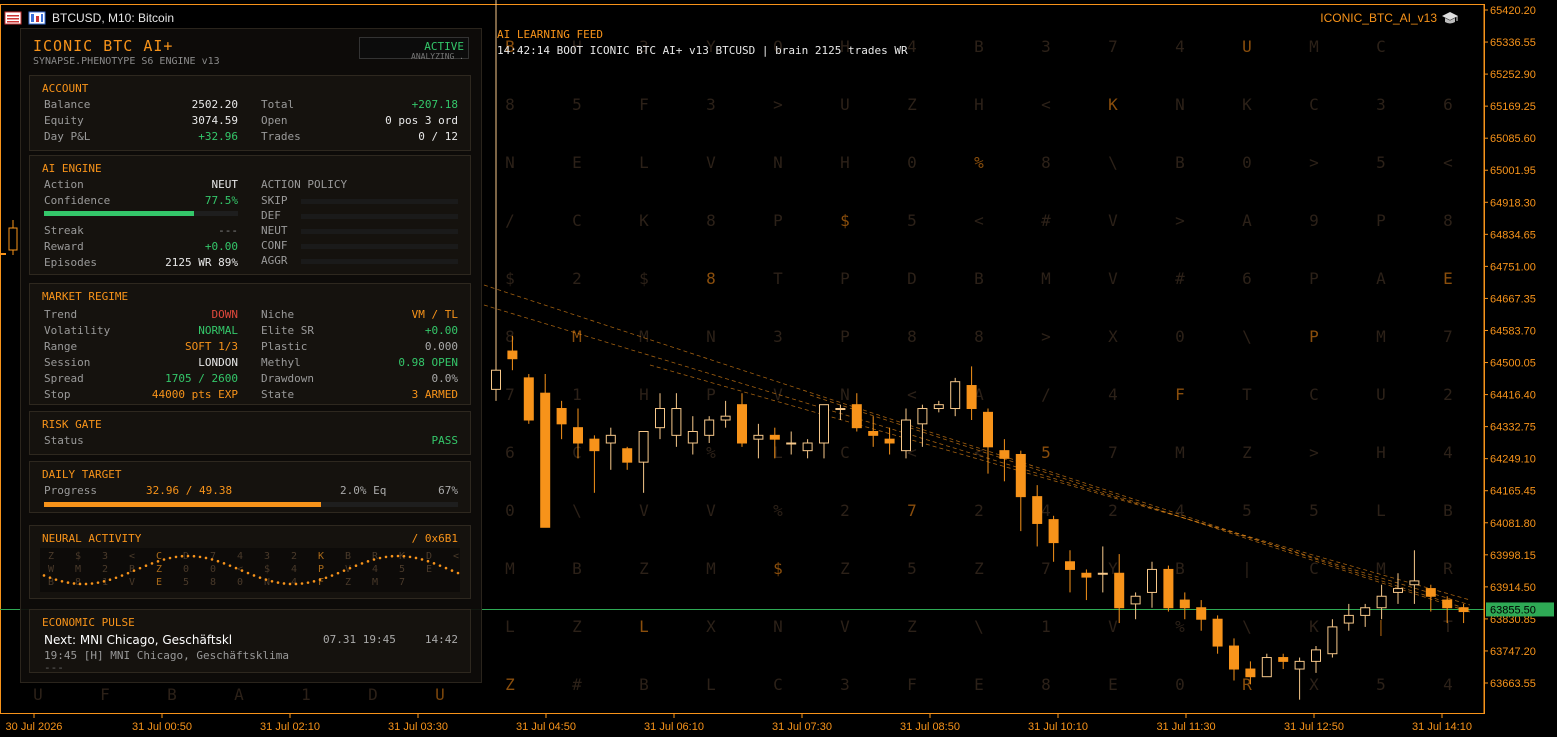 This screenshot has width=1557, height=737. Describe the element at coordinates (546, 727) in the screenshot. I see `time-tick-label: 31 Jul 04:50` at that location.